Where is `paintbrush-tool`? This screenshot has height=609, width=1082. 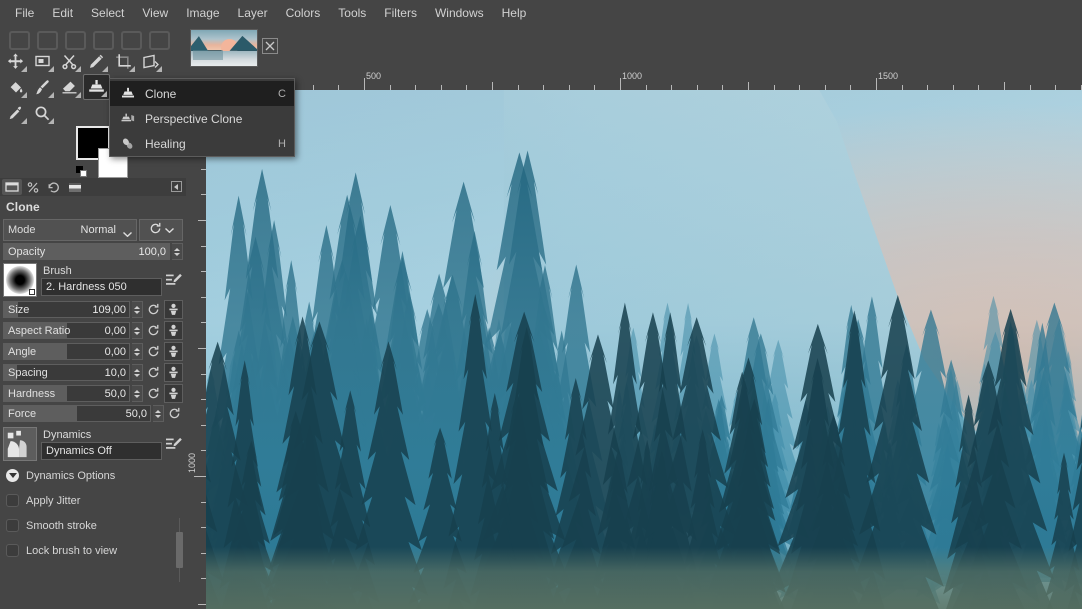 paintbrush-tool is located at coordinates (42, 87).